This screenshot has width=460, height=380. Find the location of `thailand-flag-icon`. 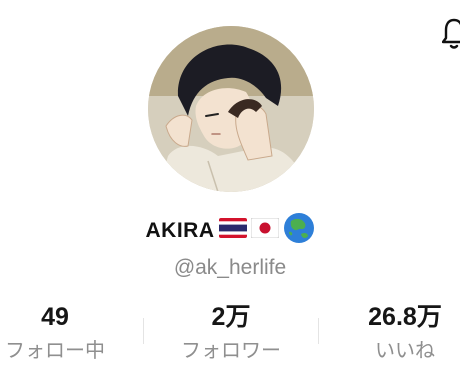

thailand-flag-icon is located at coordinates (232, 230).